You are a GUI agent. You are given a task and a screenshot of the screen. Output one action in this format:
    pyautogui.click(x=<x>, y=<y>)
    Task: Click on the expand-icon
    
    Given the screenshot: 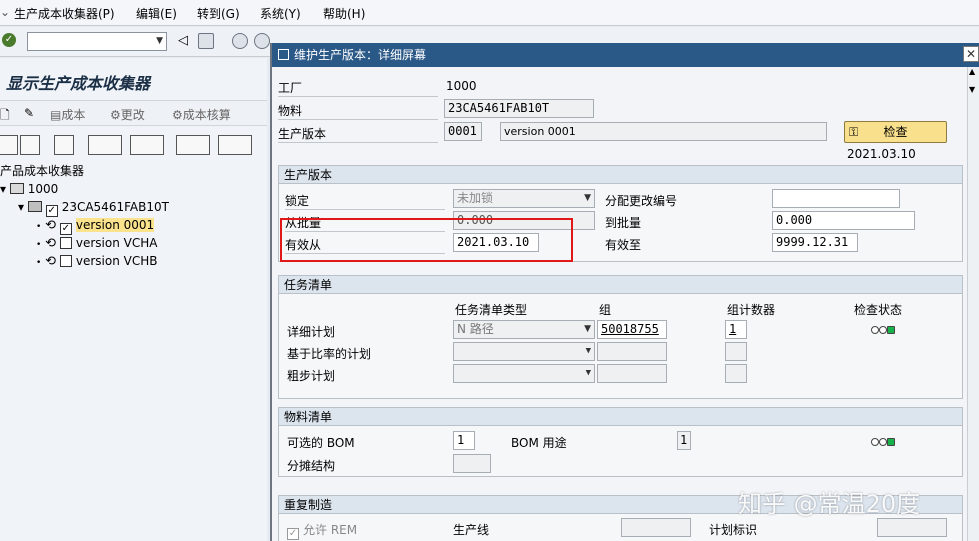 What is the action you would take?
    pyautogui.click(x=9, y=145)
    